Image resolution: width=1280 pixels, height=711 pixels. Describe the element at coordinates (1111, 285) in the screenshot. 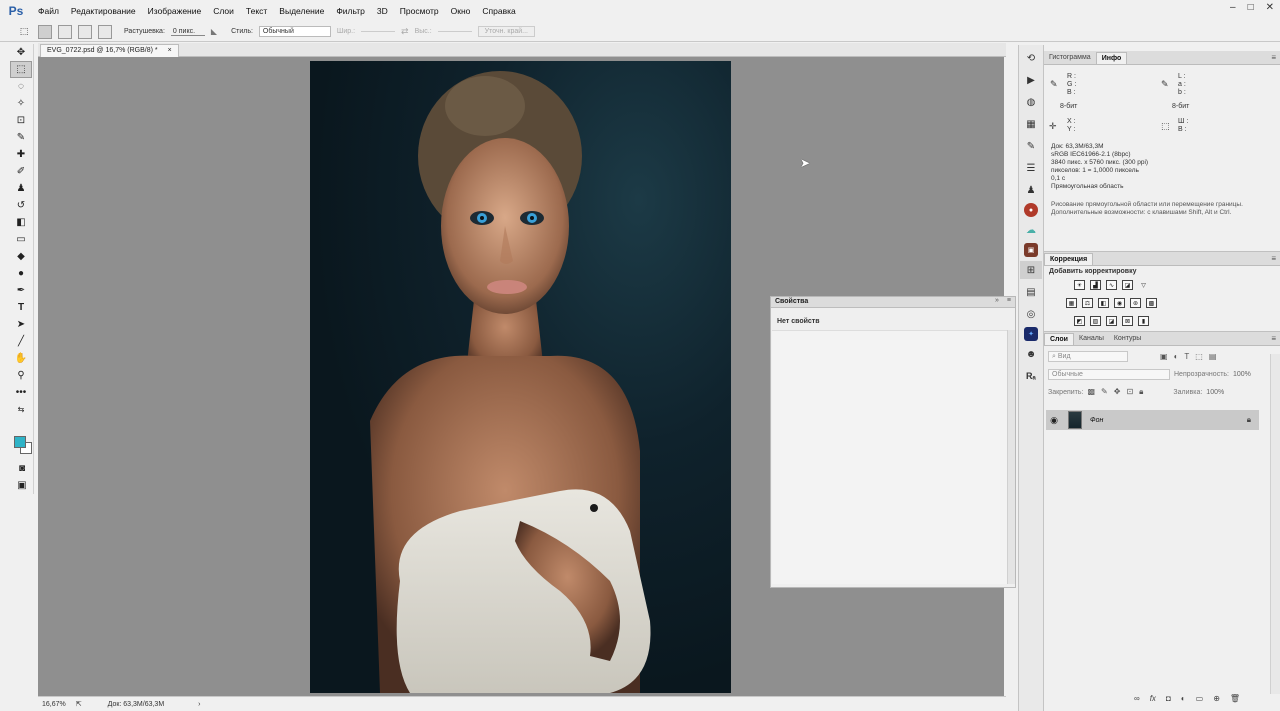

I see `curves-icon: ∿` at that location.